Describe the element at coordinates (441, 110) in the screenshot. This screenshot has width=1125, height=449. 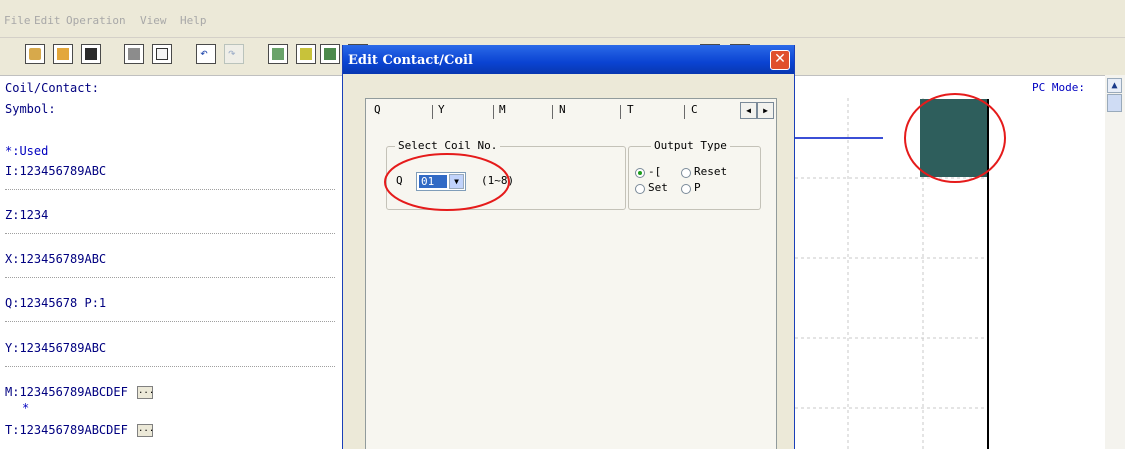
I see `tab-y: Y` at that location.